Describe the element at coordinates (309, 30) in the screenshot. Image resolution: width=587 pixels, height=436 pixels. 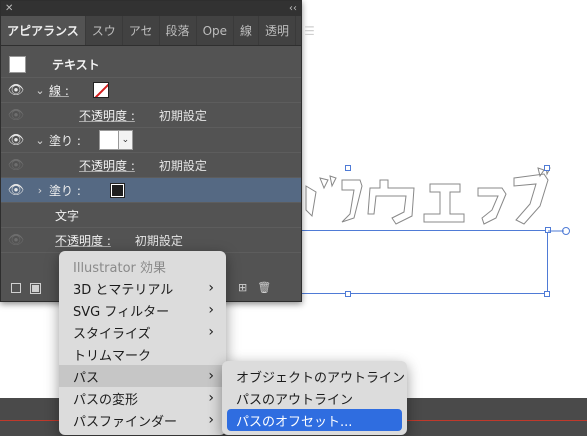
I see `panel-menu-icon: ☰` at that location.